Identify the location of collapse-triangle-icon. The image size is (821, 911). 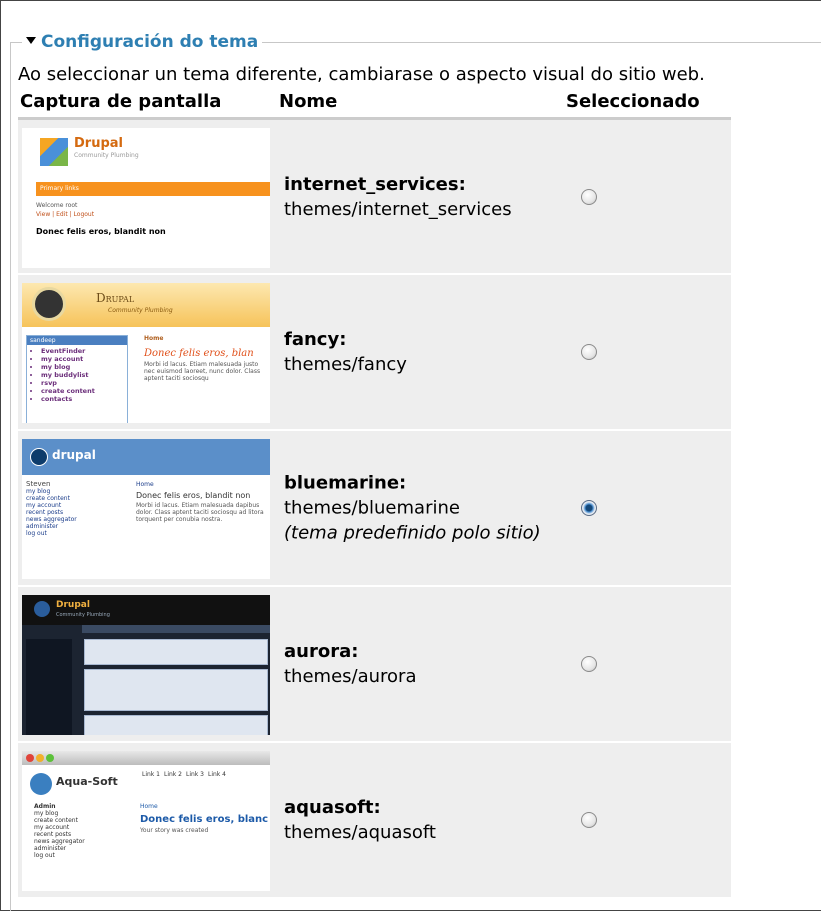
(31, 40).